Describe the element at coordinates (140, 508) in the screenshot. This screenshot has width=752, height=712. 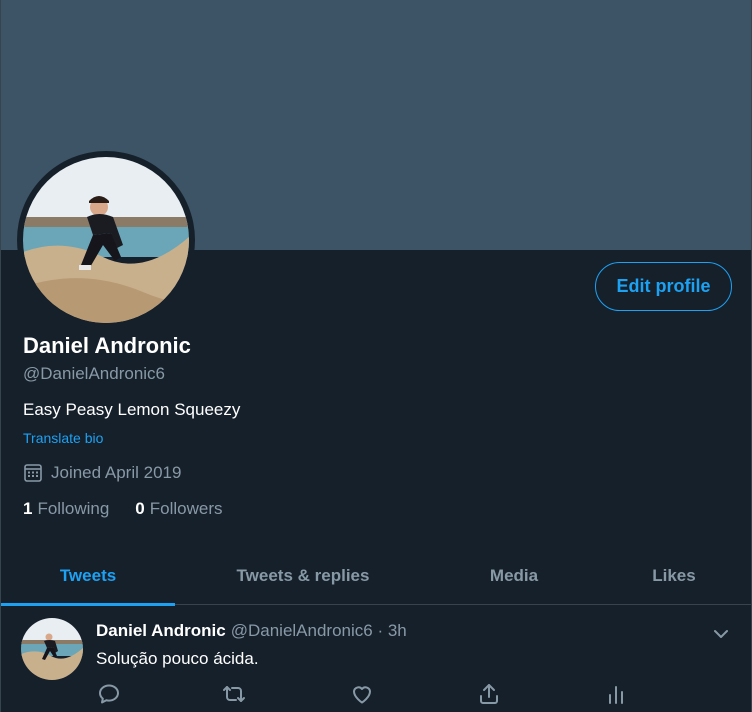
I see `followers-count: 0` at that location.